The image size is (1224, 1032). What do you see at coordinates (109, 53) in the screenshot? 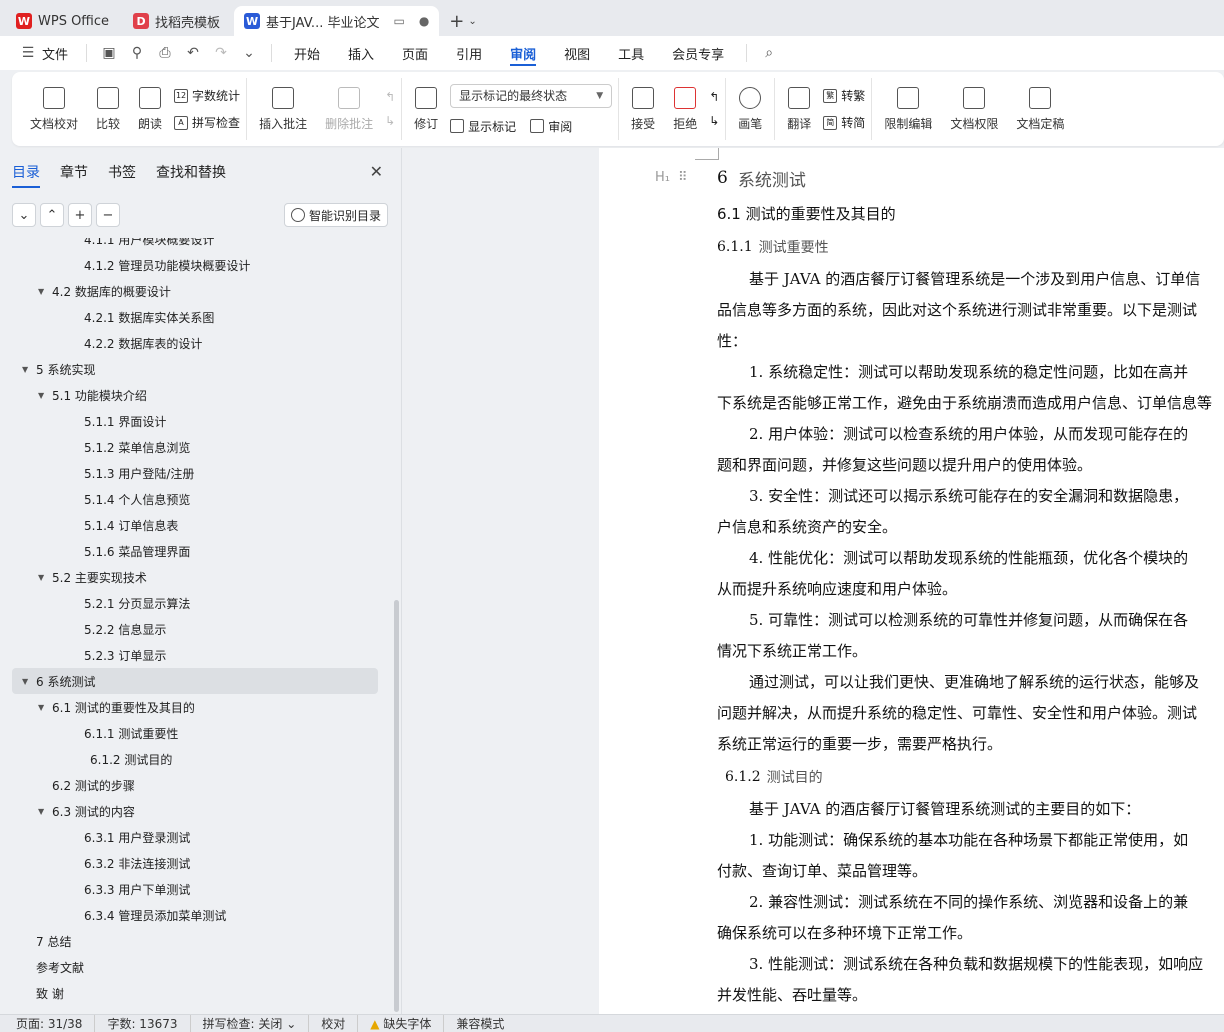
I see `save-icon: ▣` at bounding box center [109, 53].